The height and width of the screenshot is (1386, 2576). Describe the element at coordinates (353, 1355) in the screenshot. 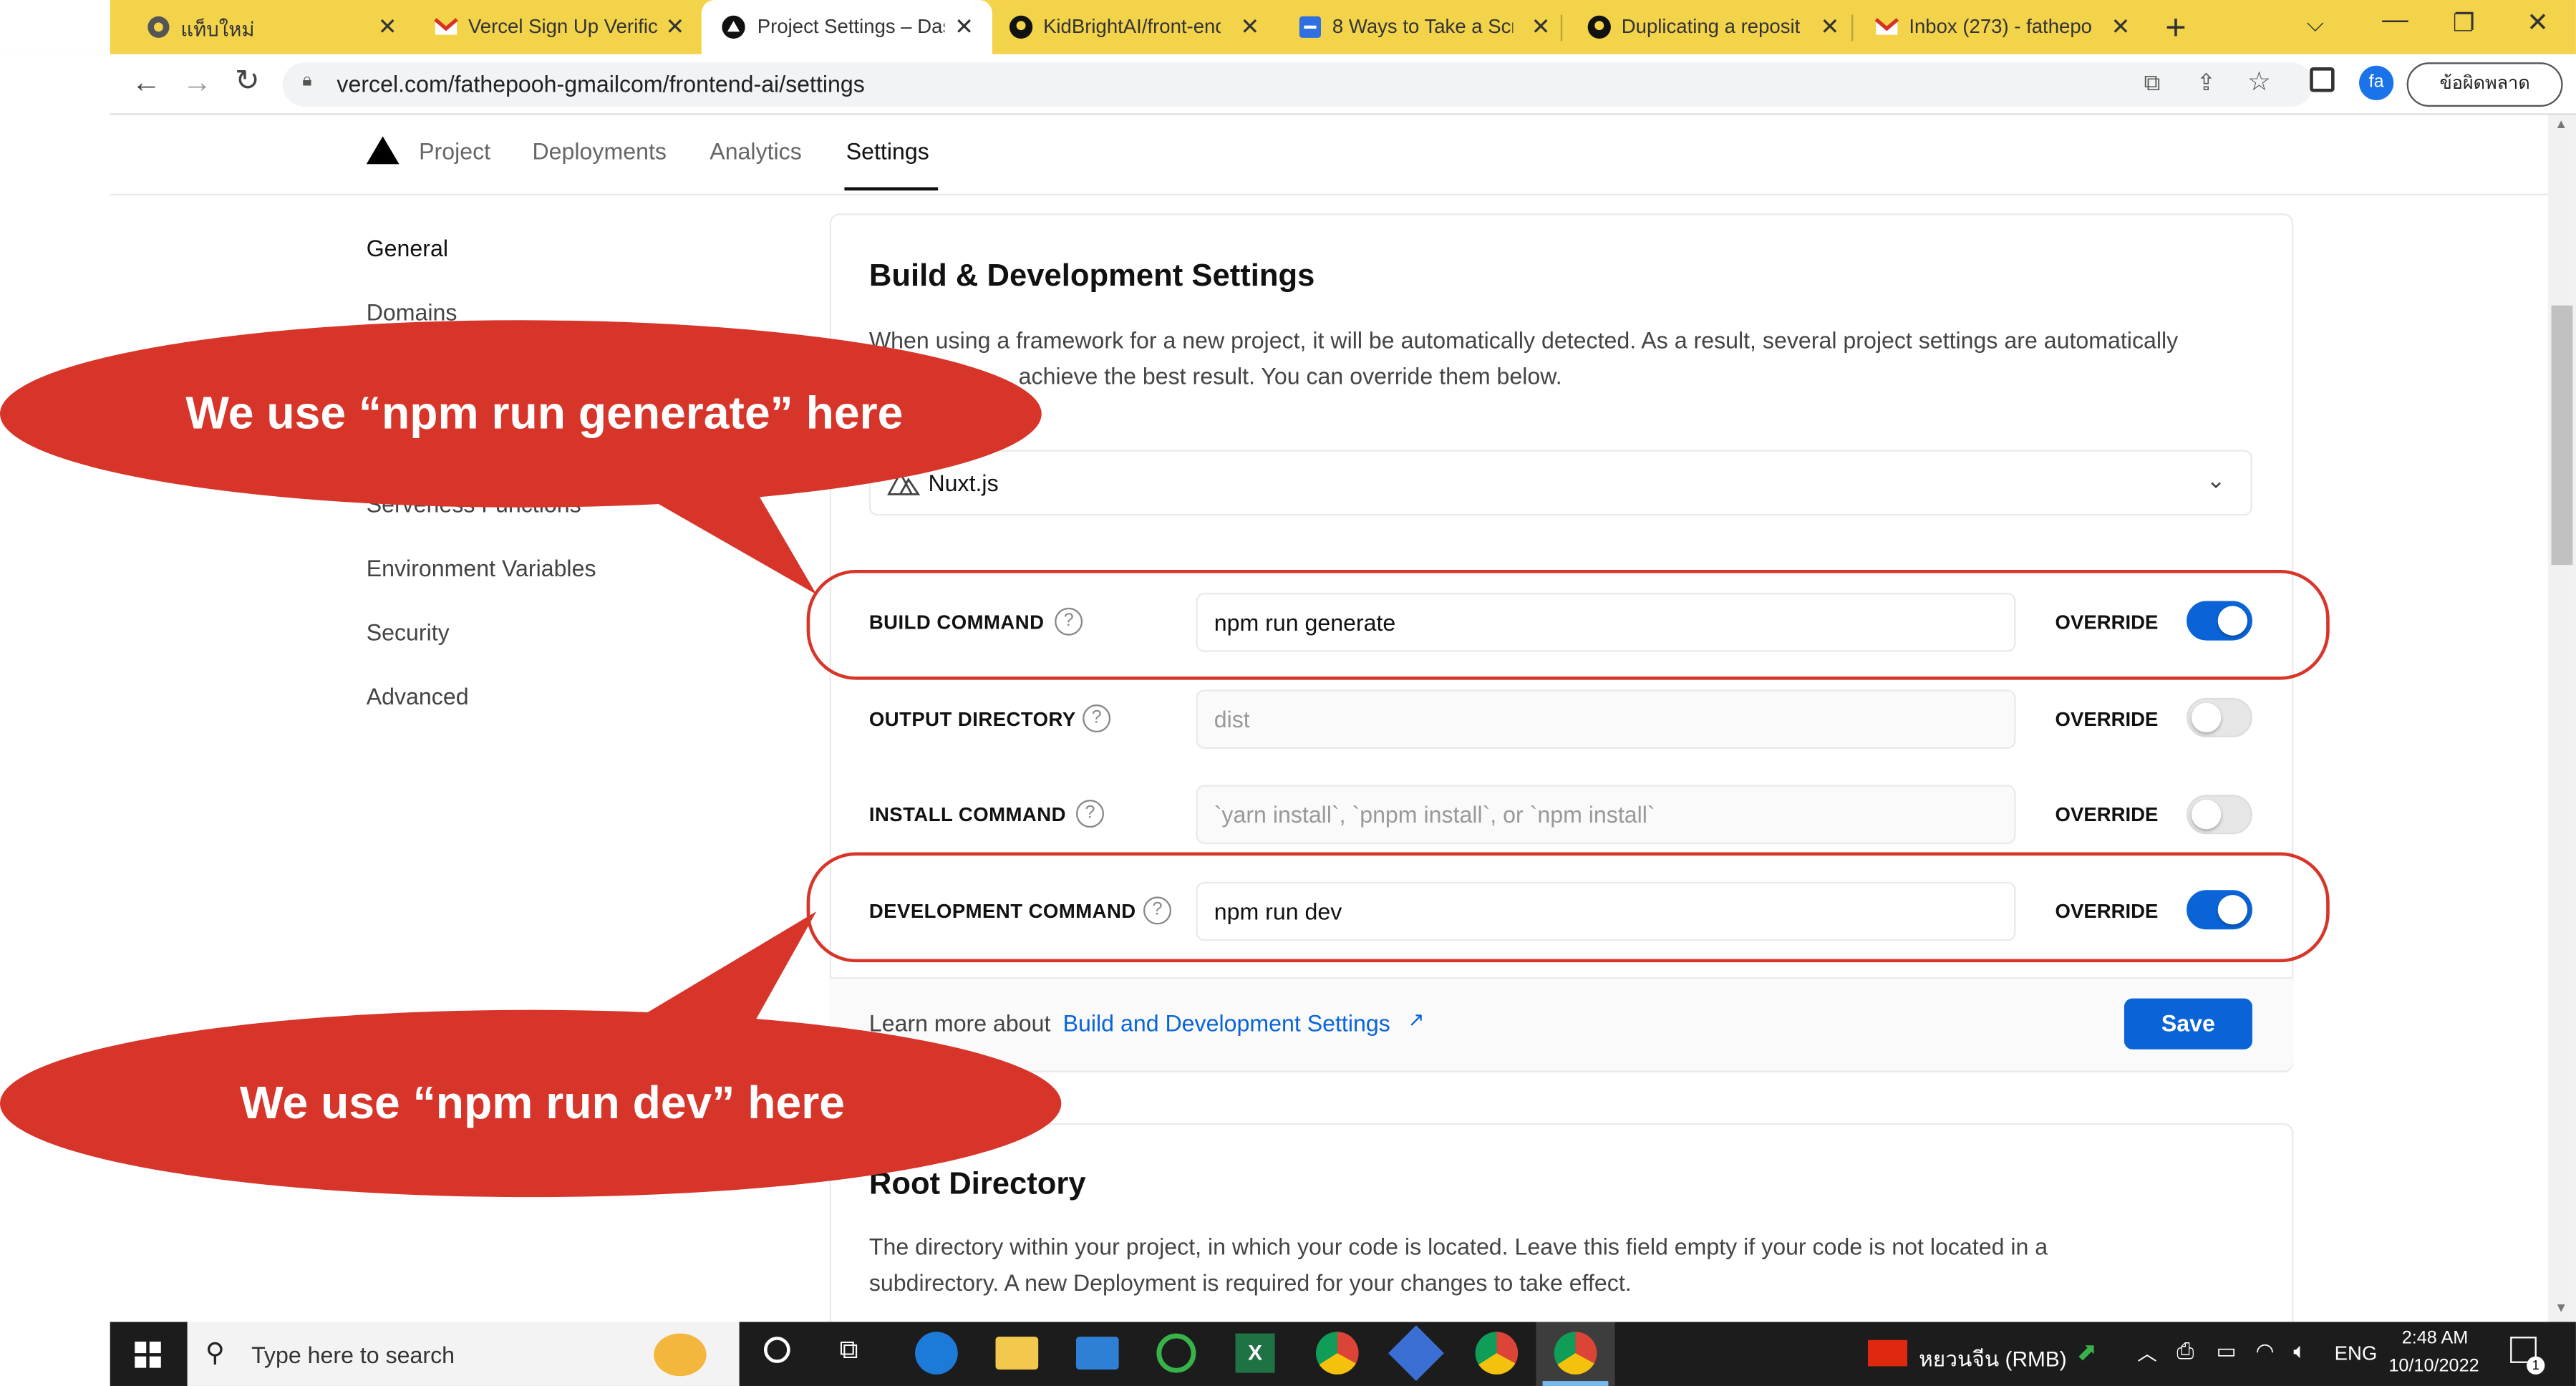

I see `taskbar-search-placeholder: Type here to search` at that location.